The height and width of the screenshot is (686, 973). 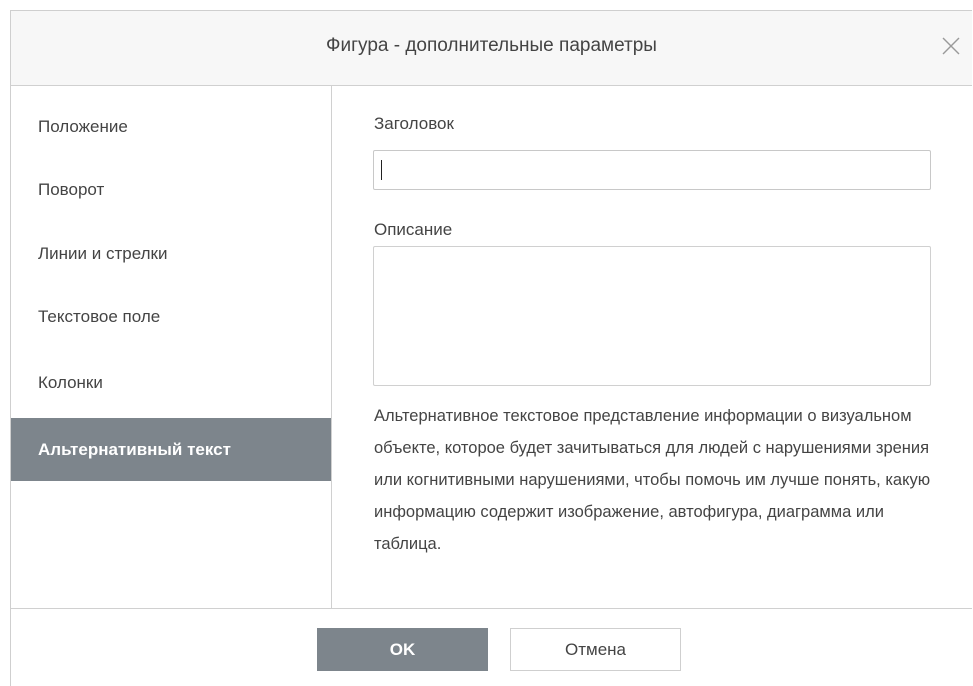 What do you see at coordinates (381, 170) in the screenshot?
I see `text-caret` at bounding box center [381, 170].